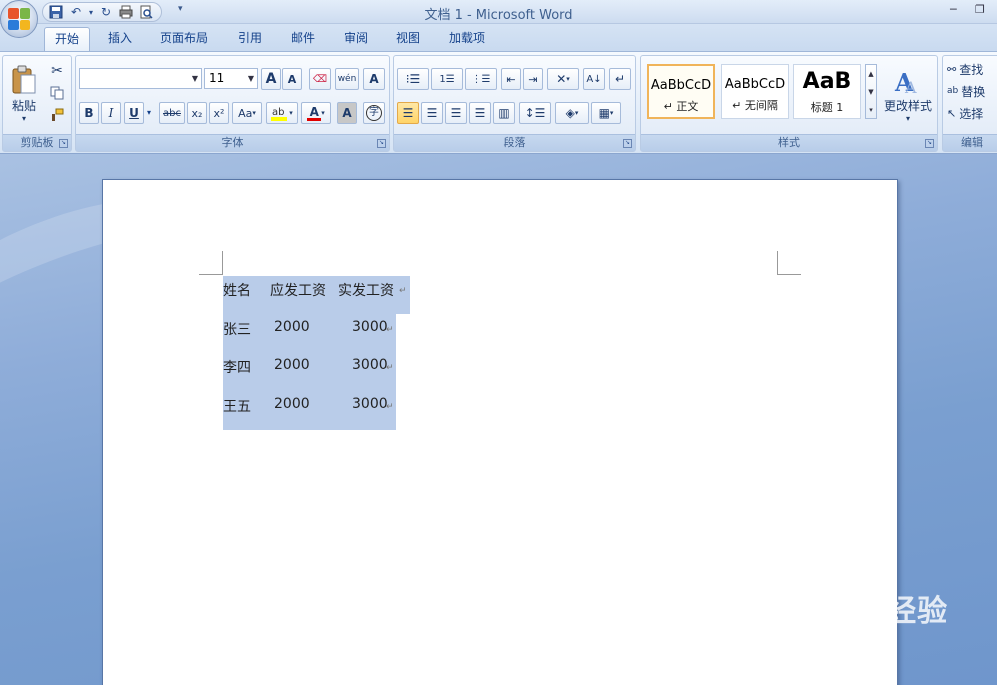  Describe the element at coordinates (237, 406) in the screenshot. I see `cell-name: 王五` at that location.